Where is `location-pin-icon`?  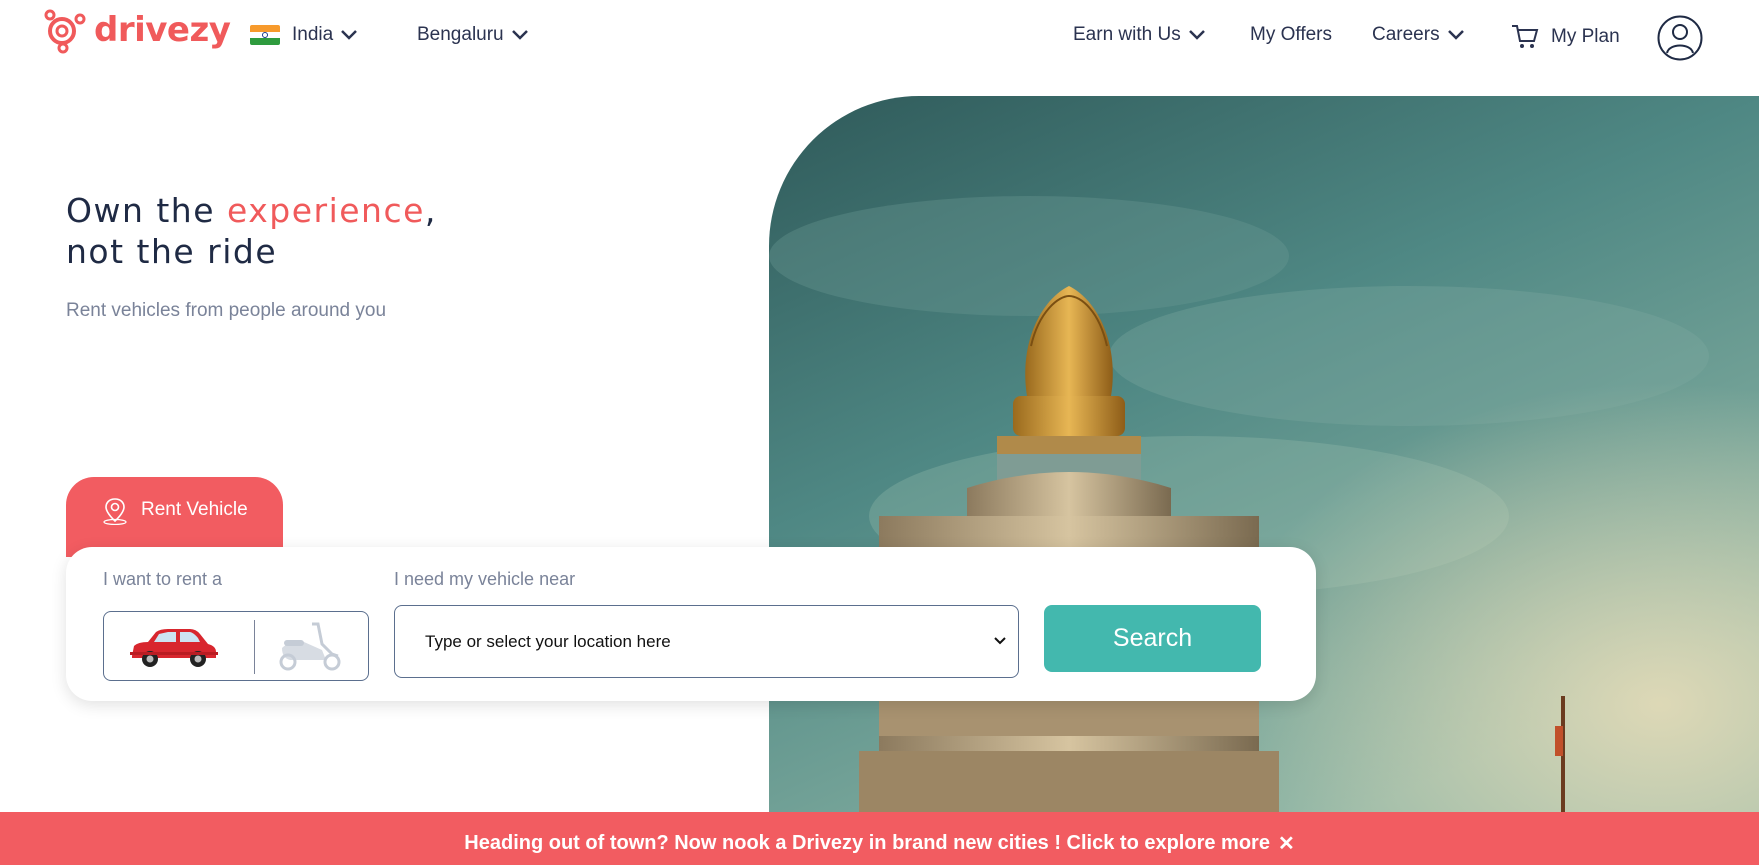 location-pin-icon is located at coordinates (115, 511).